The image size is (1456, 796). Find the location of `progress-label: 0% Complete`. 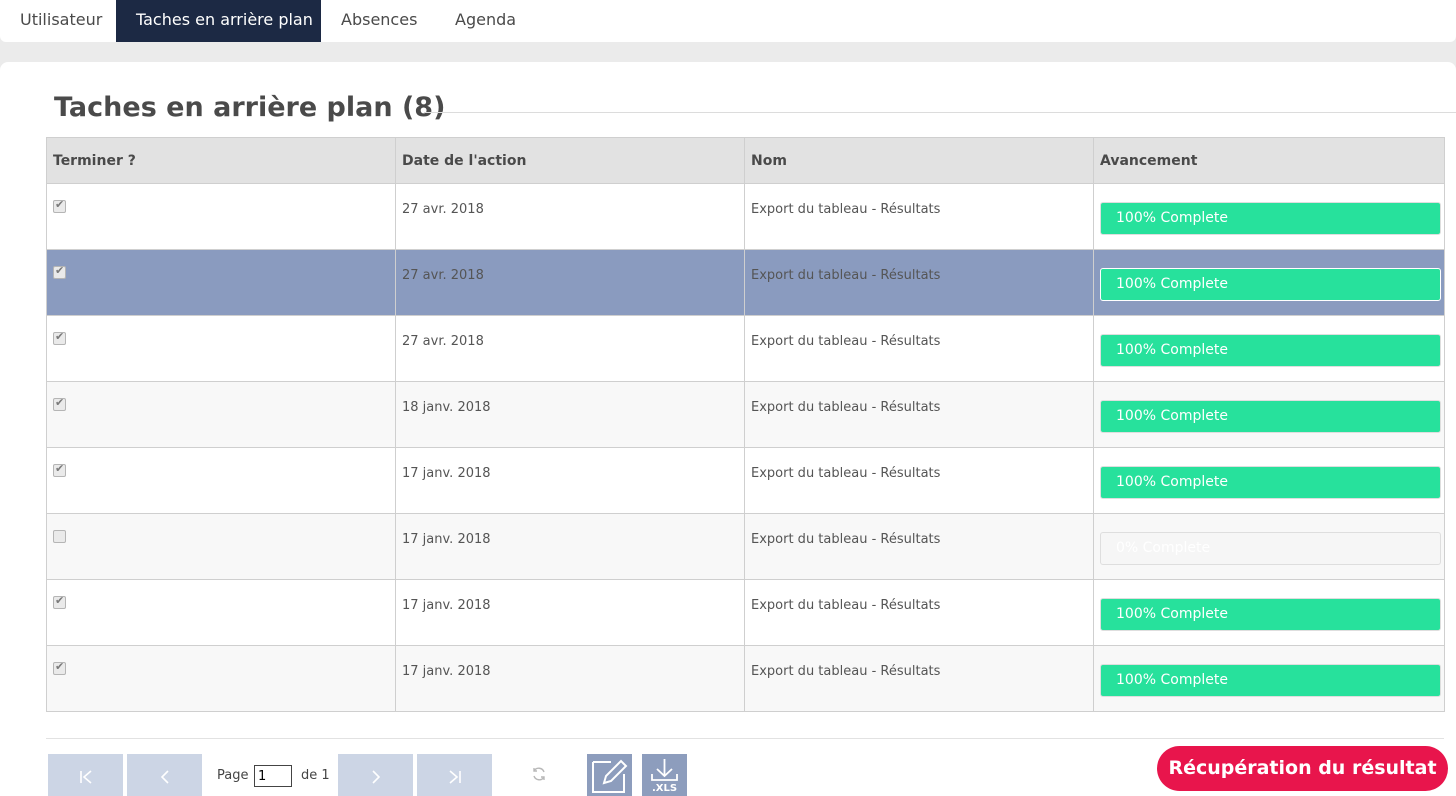

progress-label: 0% Complete is located at coordinates (1163, 548).